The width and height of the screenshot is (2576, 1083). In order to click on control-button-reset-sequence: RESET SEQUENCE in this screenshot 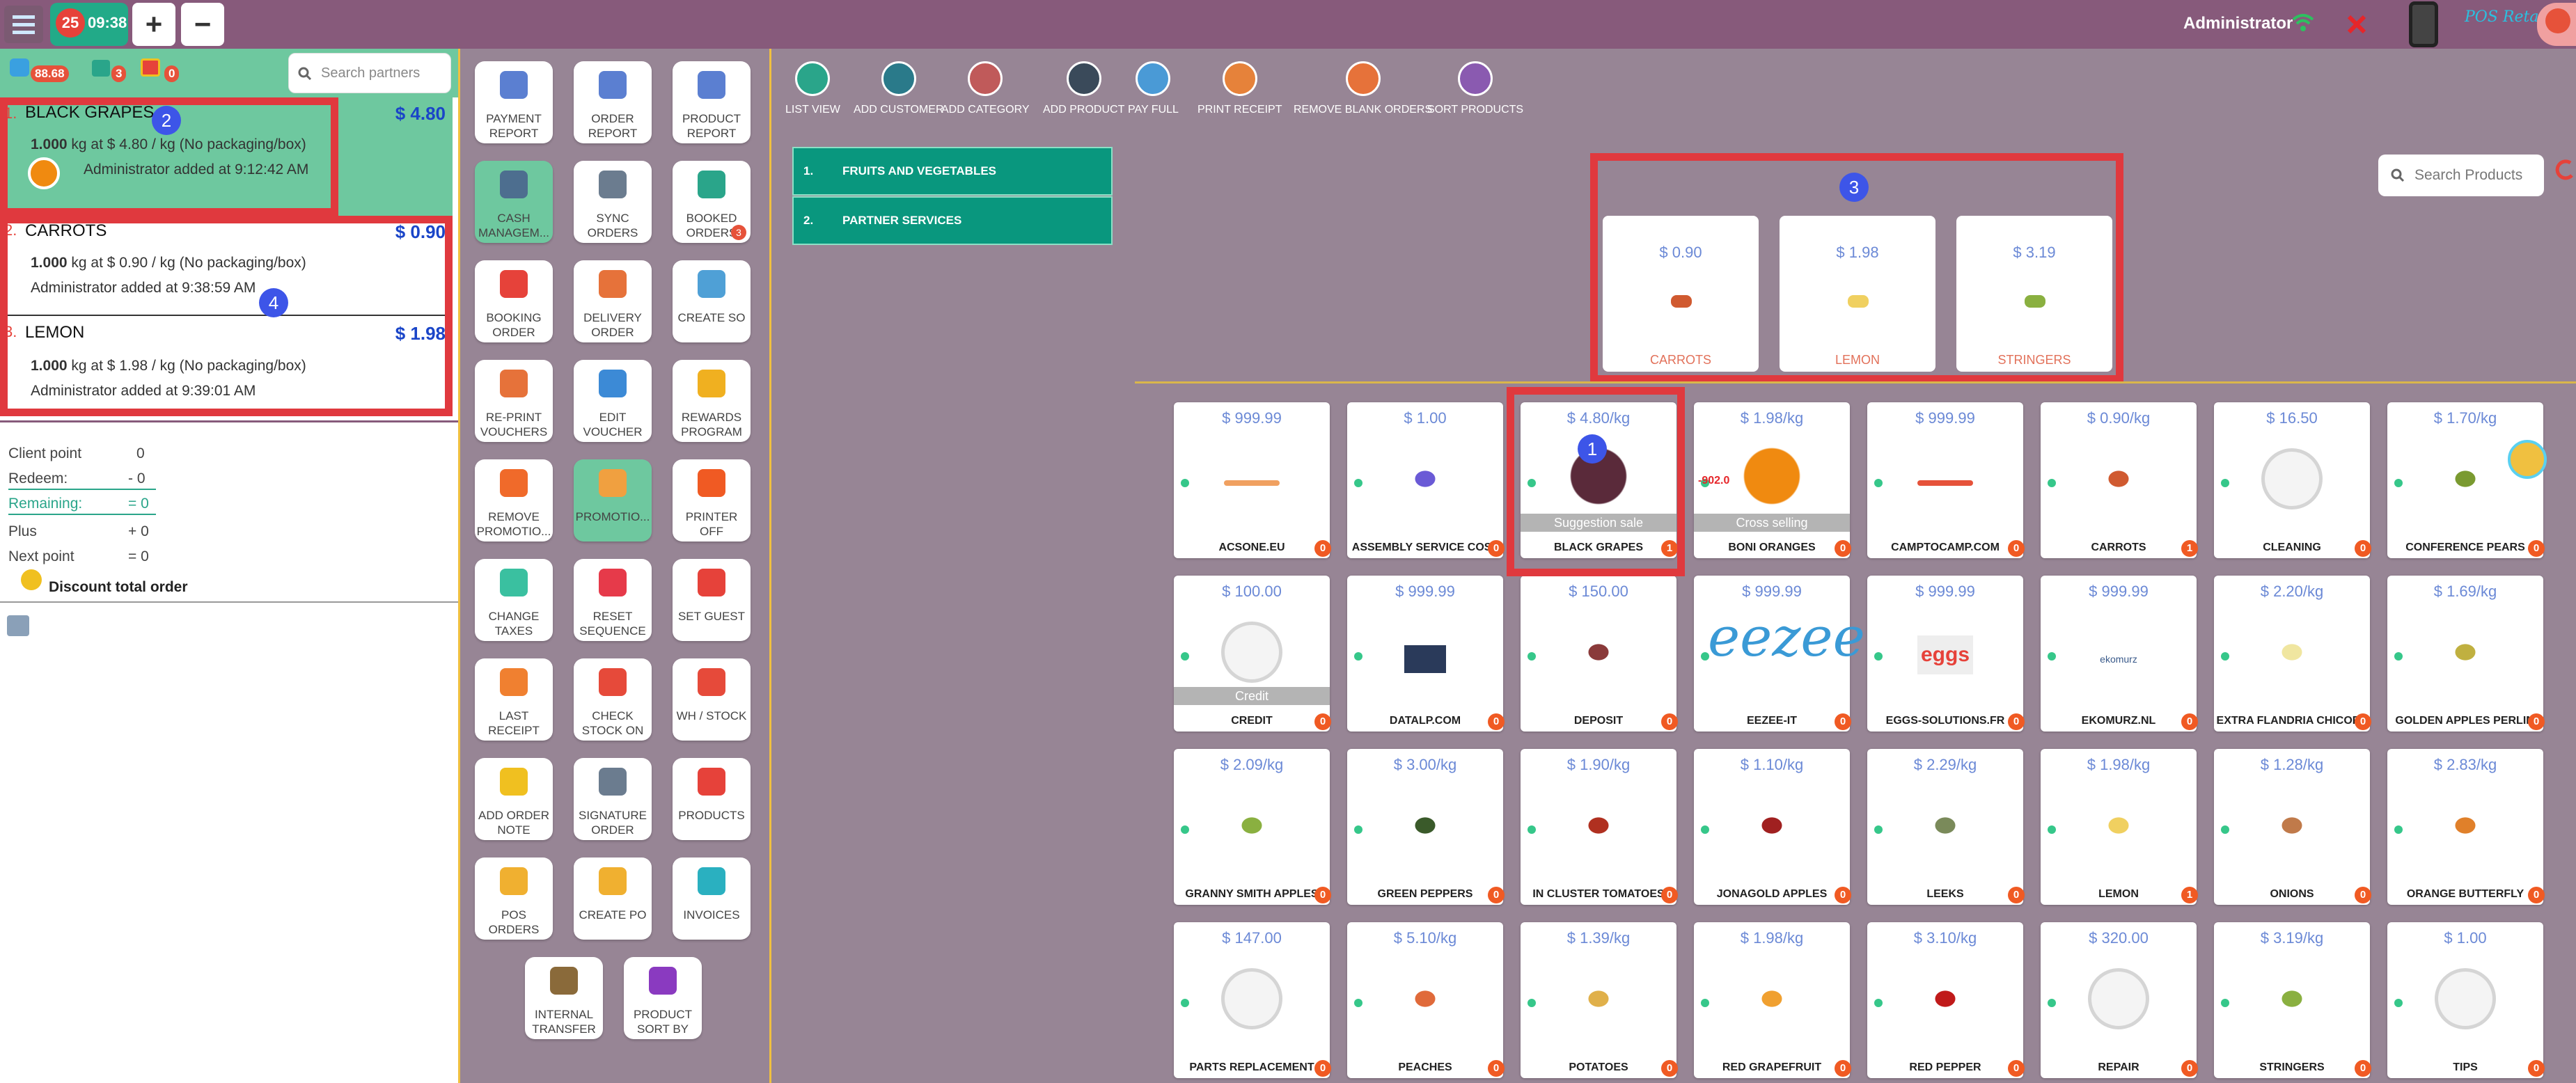, I will do `click(613, 600)`.